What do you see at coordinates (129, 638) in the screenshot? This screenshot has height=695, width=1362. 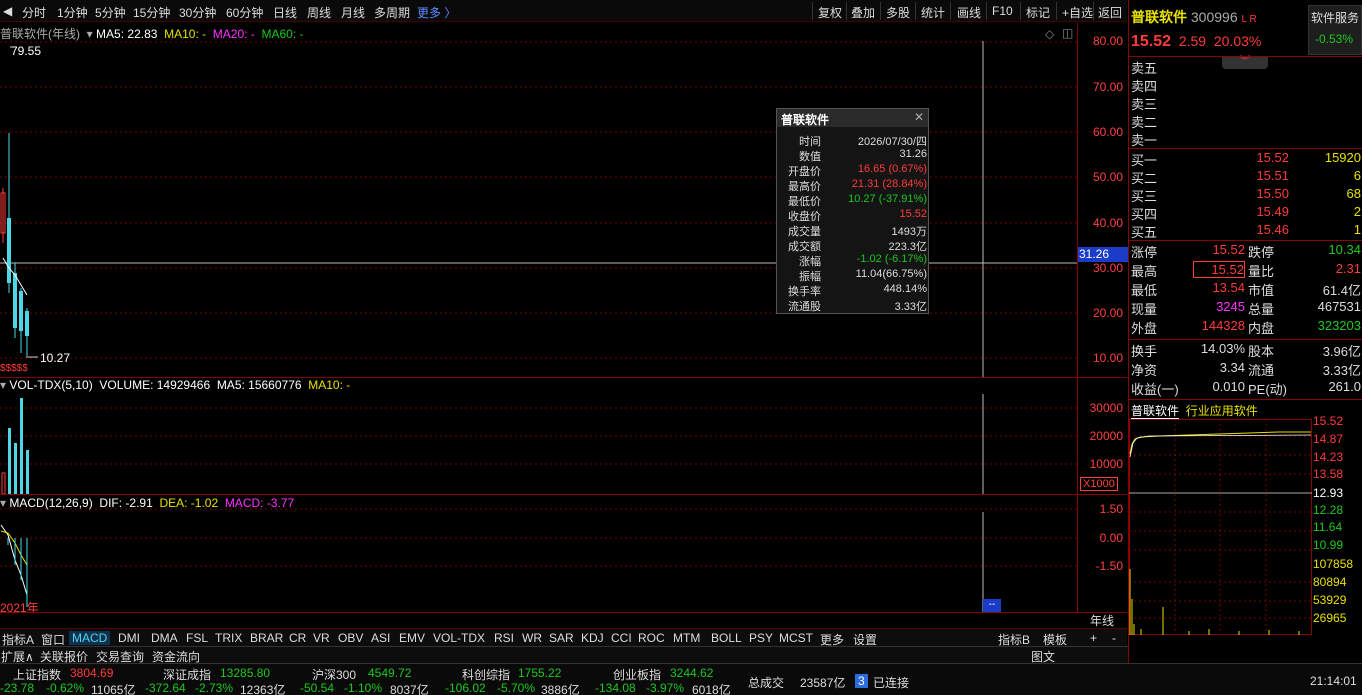 I see `indicator-tab: DMI` at bounding box center [129, 638].